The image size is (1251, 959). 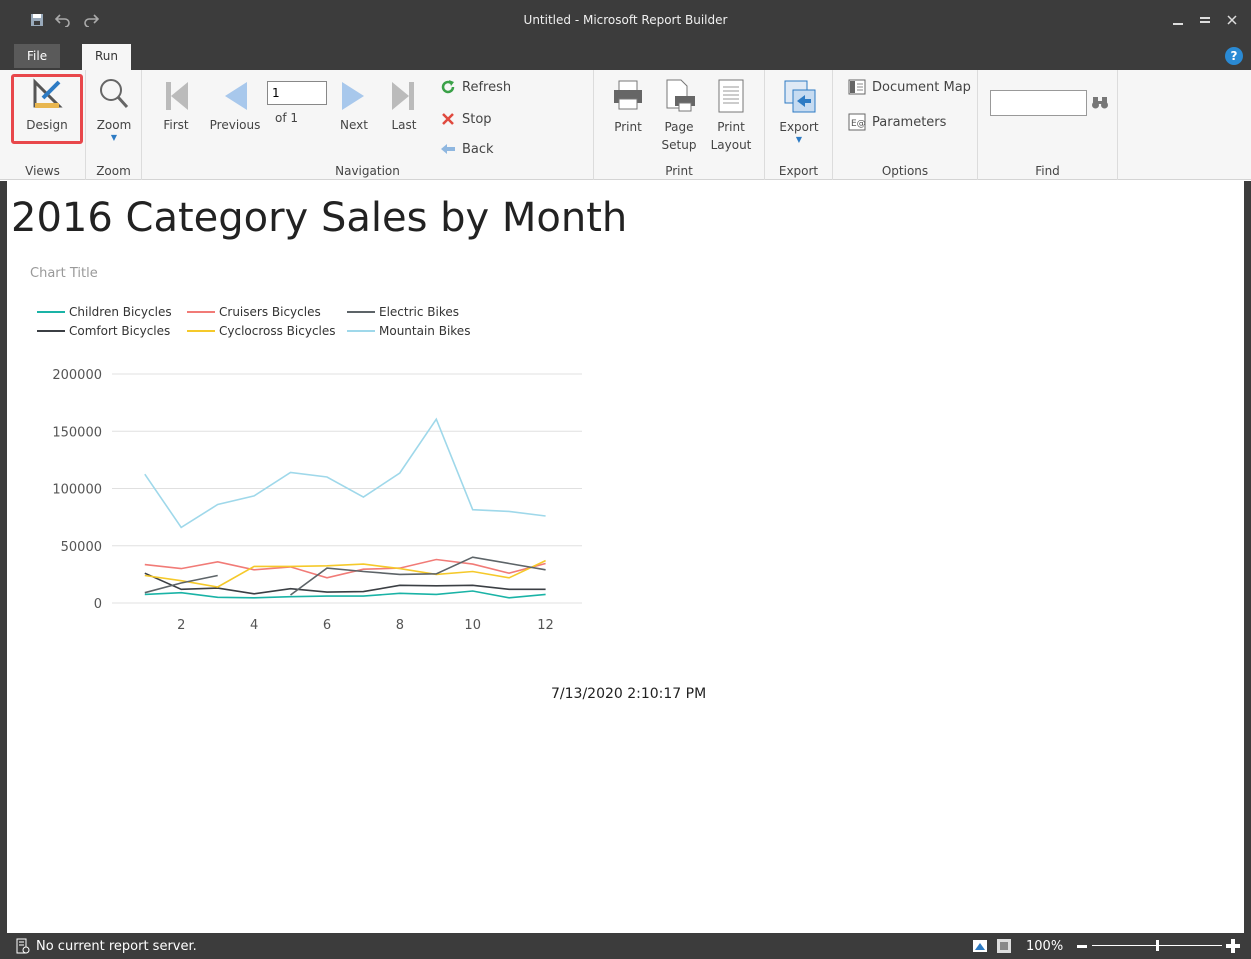 I want to click on tab-run: Run, so click(x=107, y=57).